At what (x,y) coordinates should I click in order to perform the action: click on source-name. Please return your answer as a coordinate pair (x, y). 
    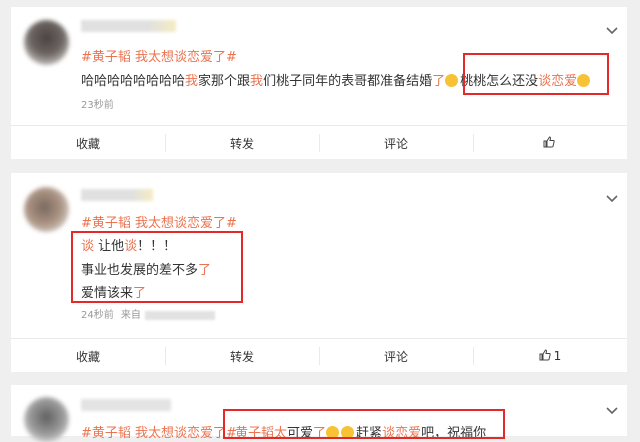
    Looking at the image, I should click on (179, 315).